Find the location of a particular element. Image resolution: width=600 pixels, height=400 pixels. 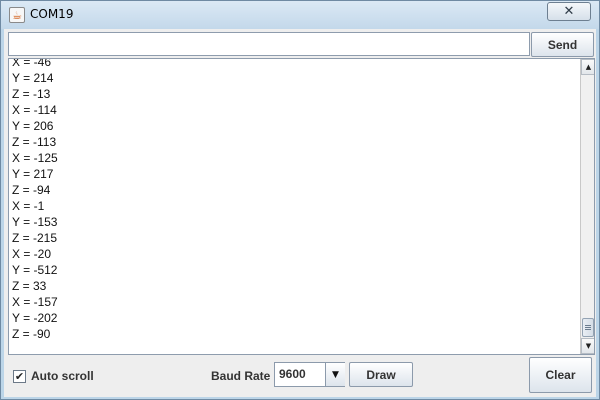

output-line: Z = -215 is located at coordinates (35, 238).